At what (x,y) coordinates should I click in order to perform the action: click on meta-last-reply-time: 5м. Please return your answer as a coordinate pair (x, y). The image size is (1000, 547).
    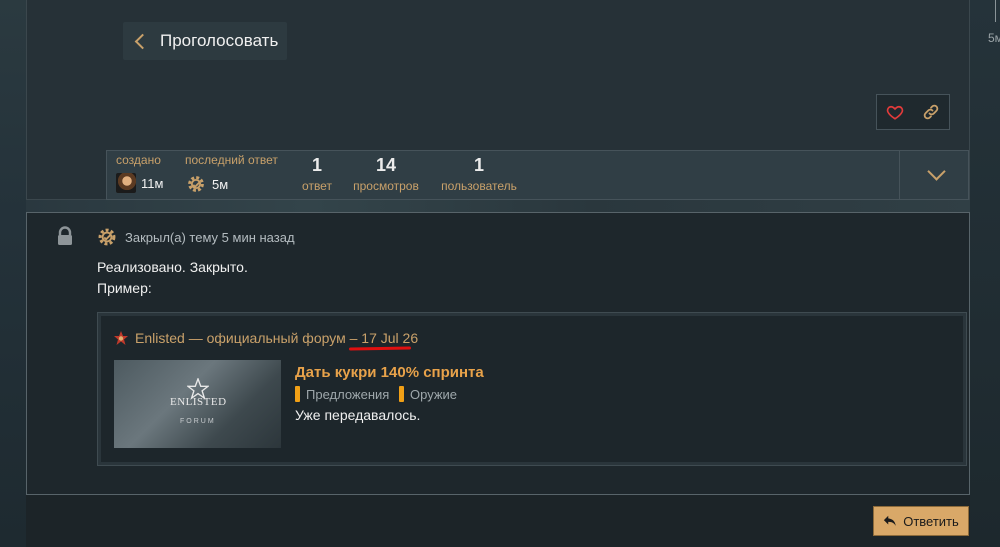
    Looking at the image, I should click on (220, 184).